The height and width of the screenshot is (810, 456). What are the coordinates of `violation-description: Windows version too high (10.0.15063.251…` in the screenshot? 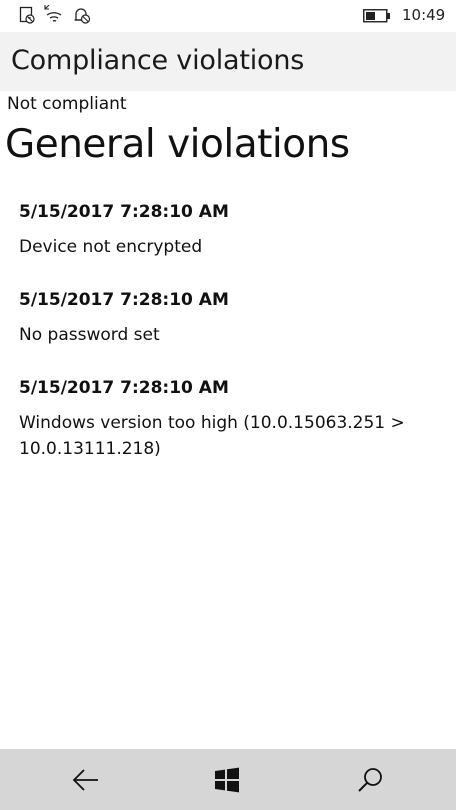 It's located at (212, 436).